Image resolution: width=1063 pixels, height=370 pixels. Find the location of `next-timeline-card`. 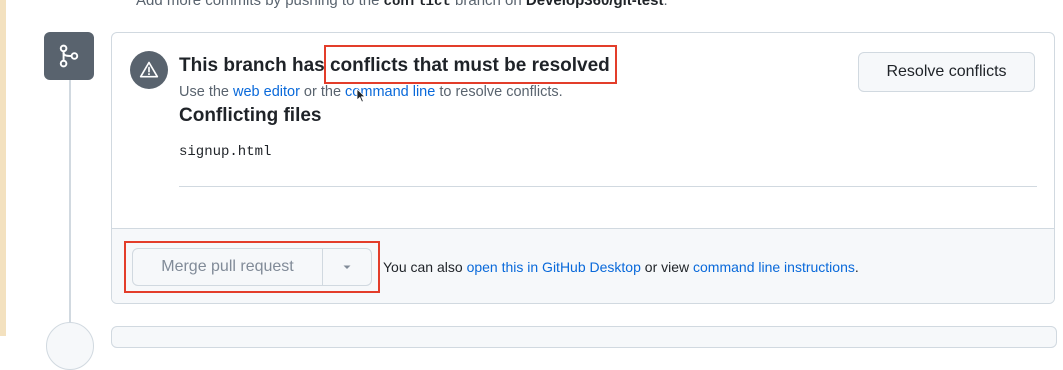

next-timeline-card is located at coordinates (584, 337).